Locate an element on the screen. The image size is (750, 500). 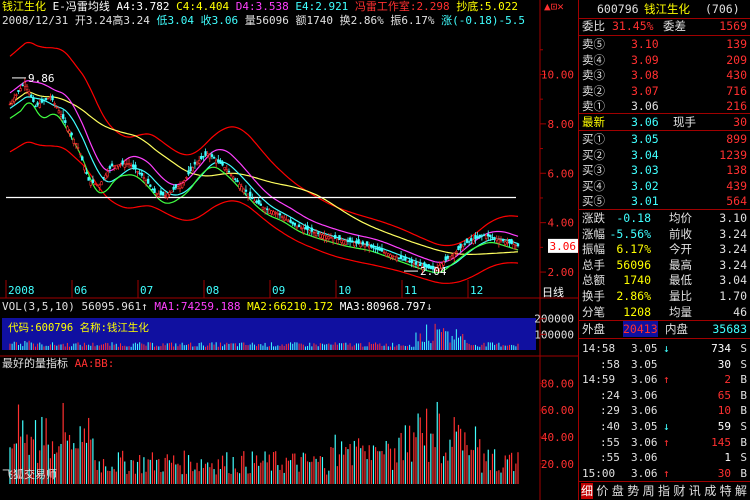
tick-side: B is located at coordinates (743, 395).